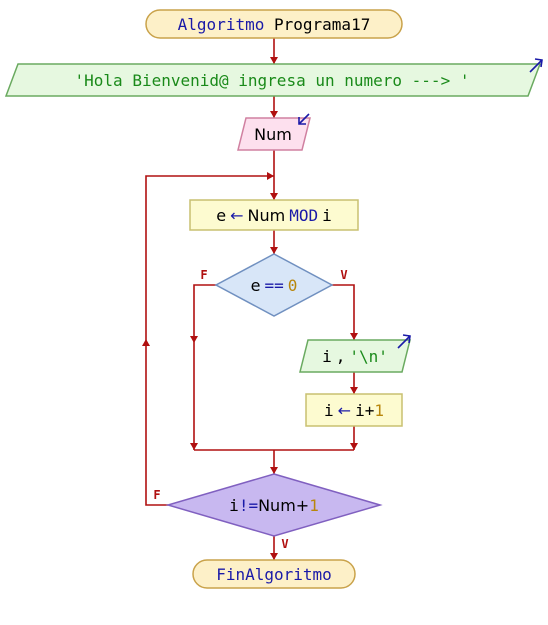 This screenshot has height=625, width=548. I want to click on svg-text: i ← i+1, so click(354, 410).